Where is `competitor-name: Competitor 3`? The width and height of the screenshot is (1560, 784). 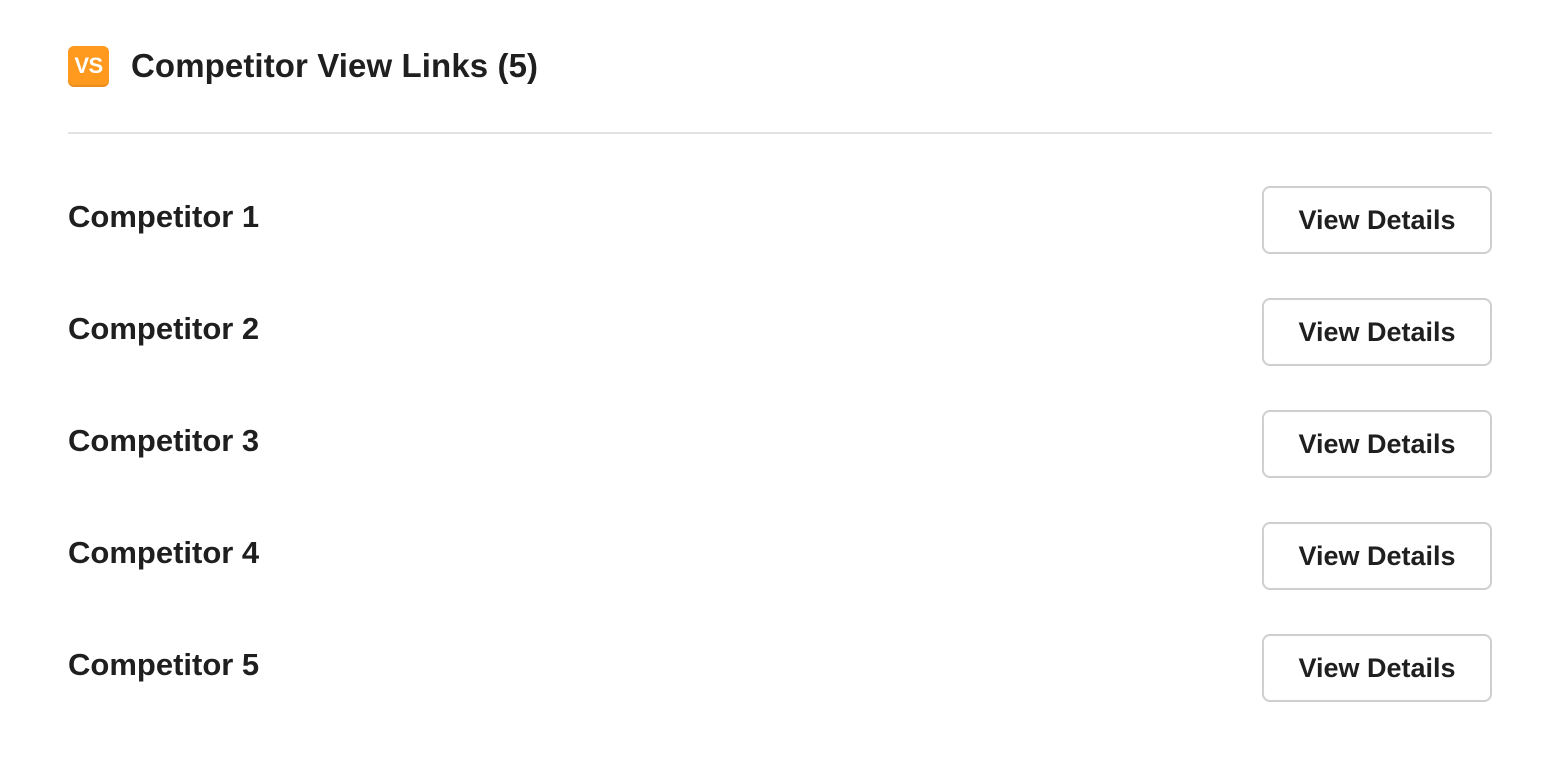 competitor-name: Competitor 3 is located at coordinates (164, 440).